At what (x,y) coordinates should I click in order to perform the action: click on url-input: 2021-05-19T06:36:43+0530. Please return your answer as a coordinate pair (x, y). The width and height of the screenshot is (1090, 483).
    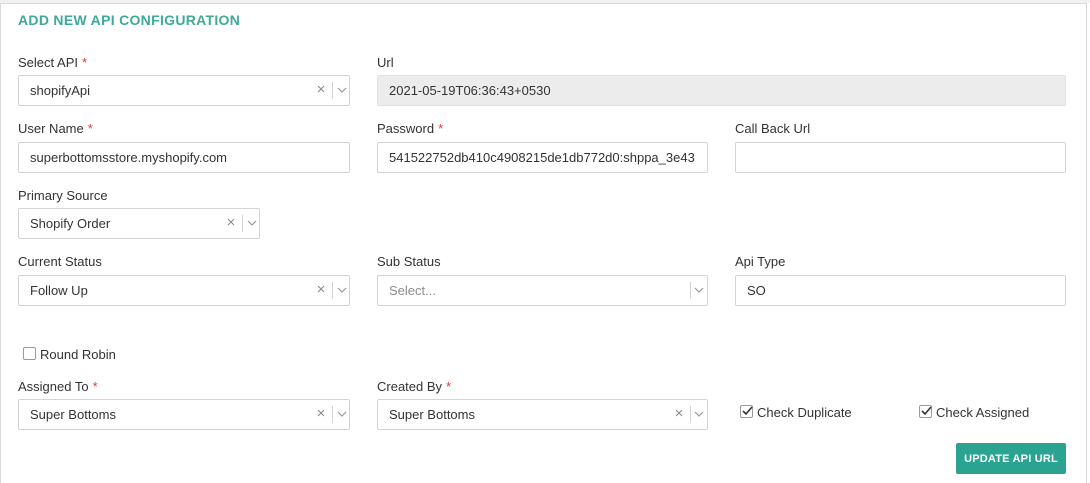
    Looking at the image, I should click on (721, 90).